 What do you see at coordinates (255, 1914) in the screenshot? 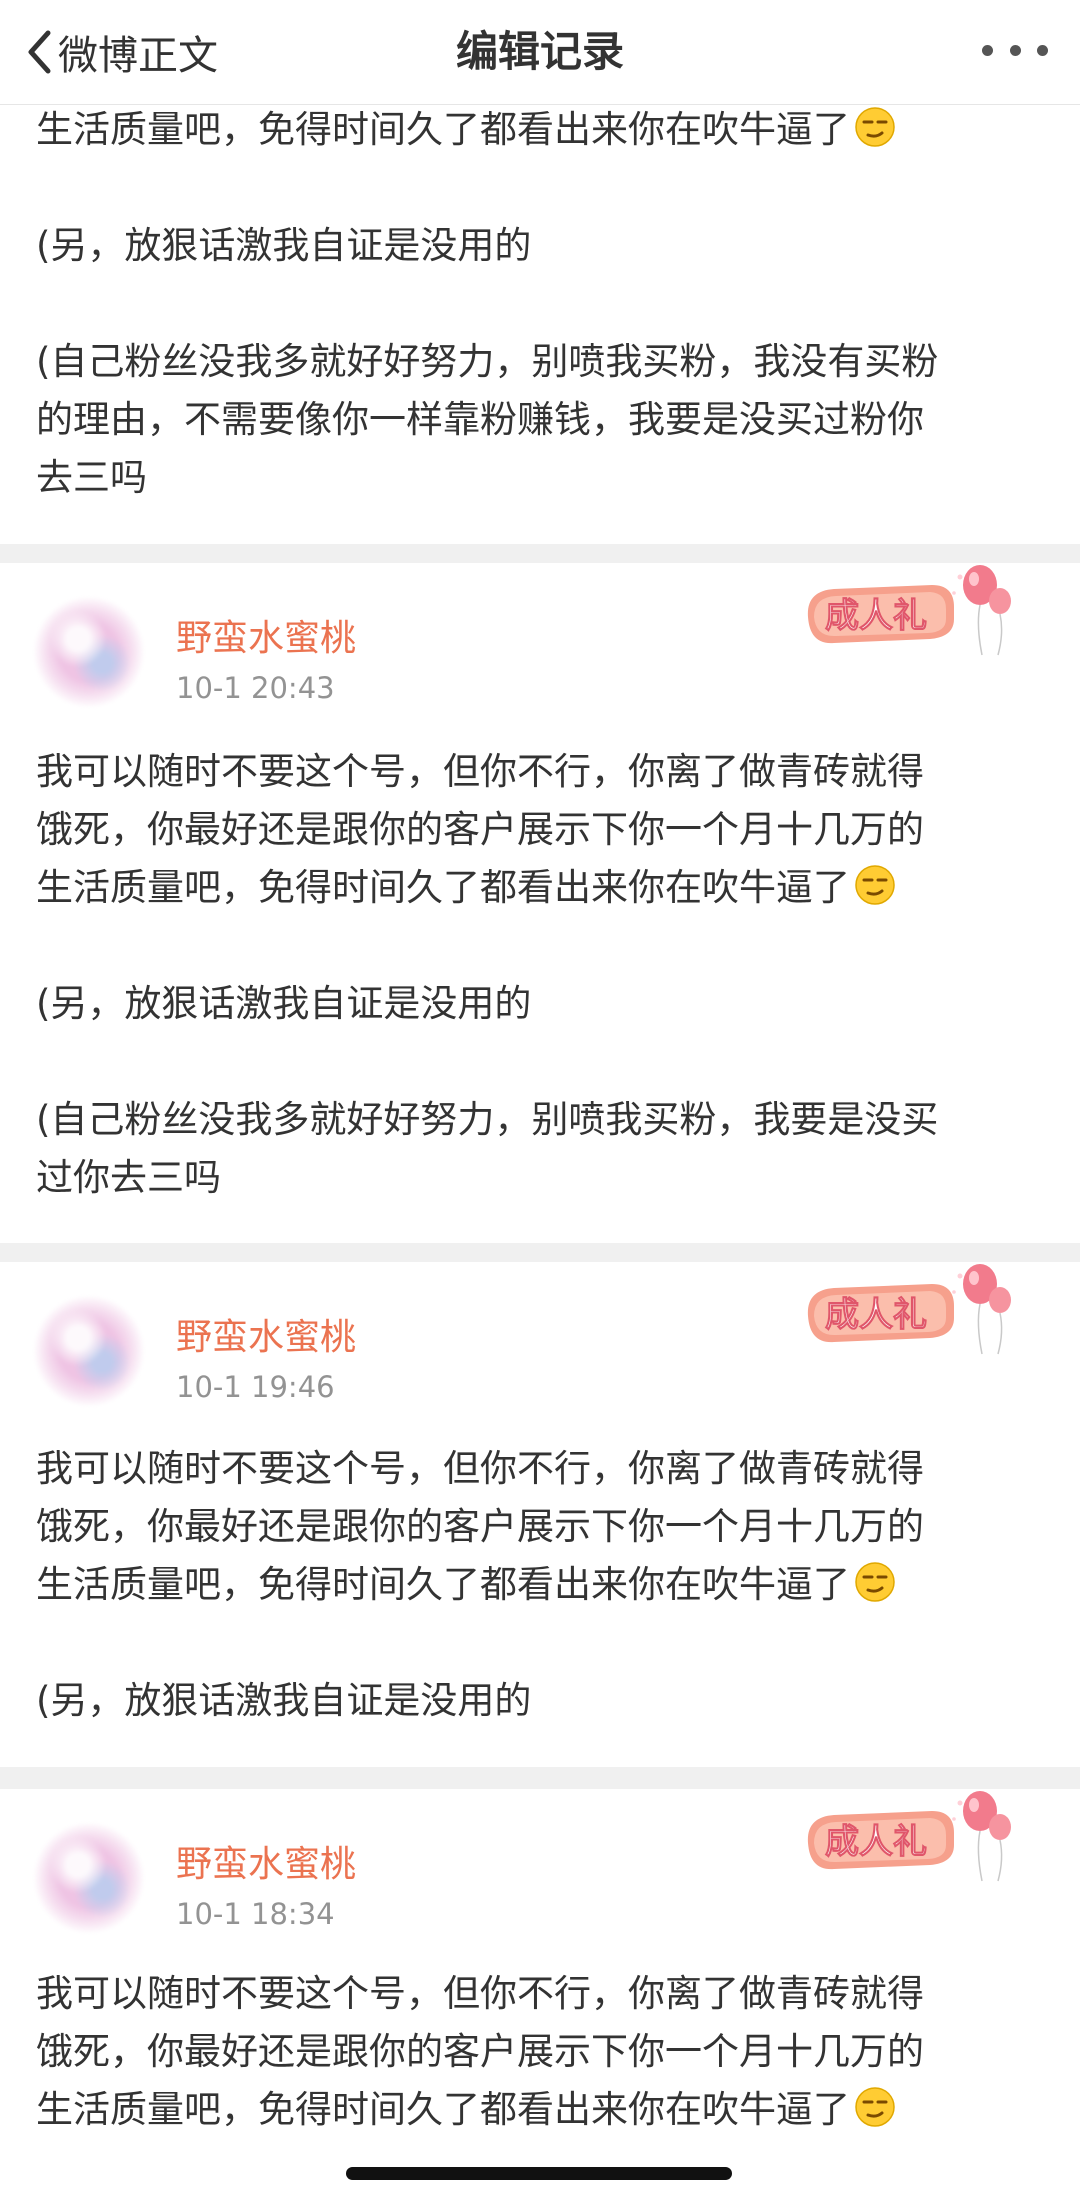
I see `timestamp: 10-1 18:34` at bounding box center [255, 1914].